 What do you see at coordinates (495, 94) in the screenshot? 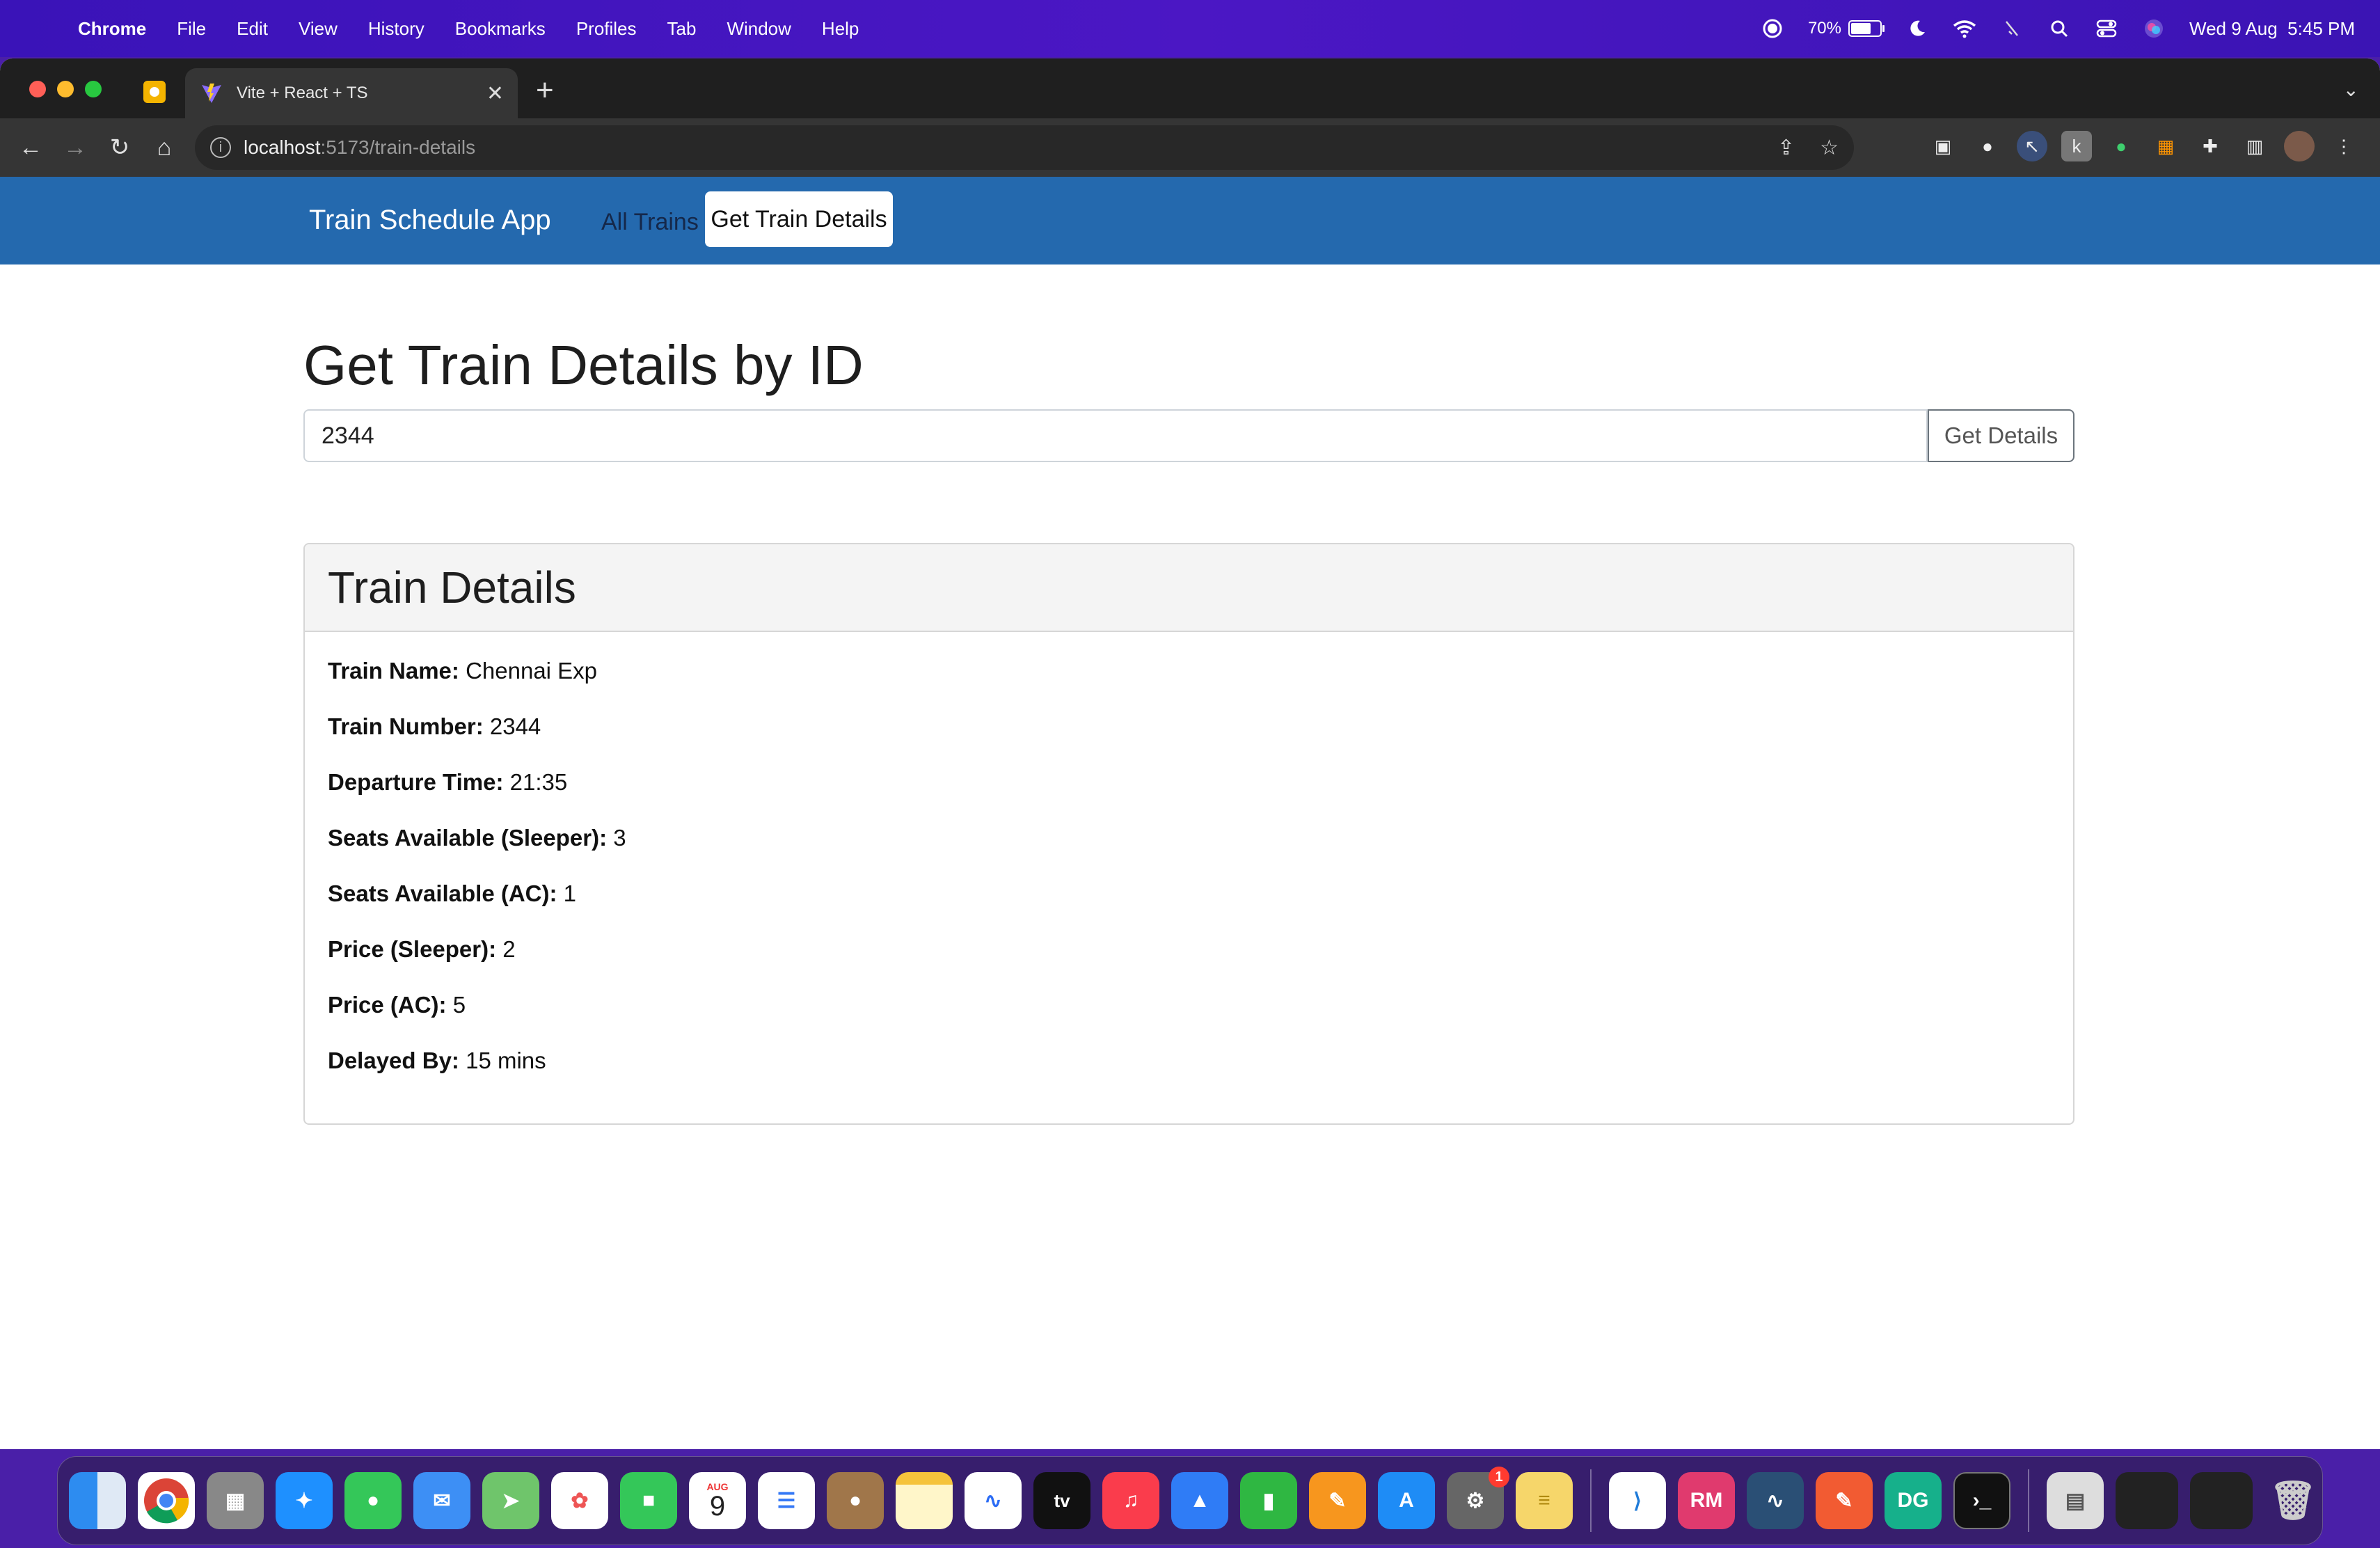
I see `close-tab-icon: ✕` at bounding box center [495, 94].